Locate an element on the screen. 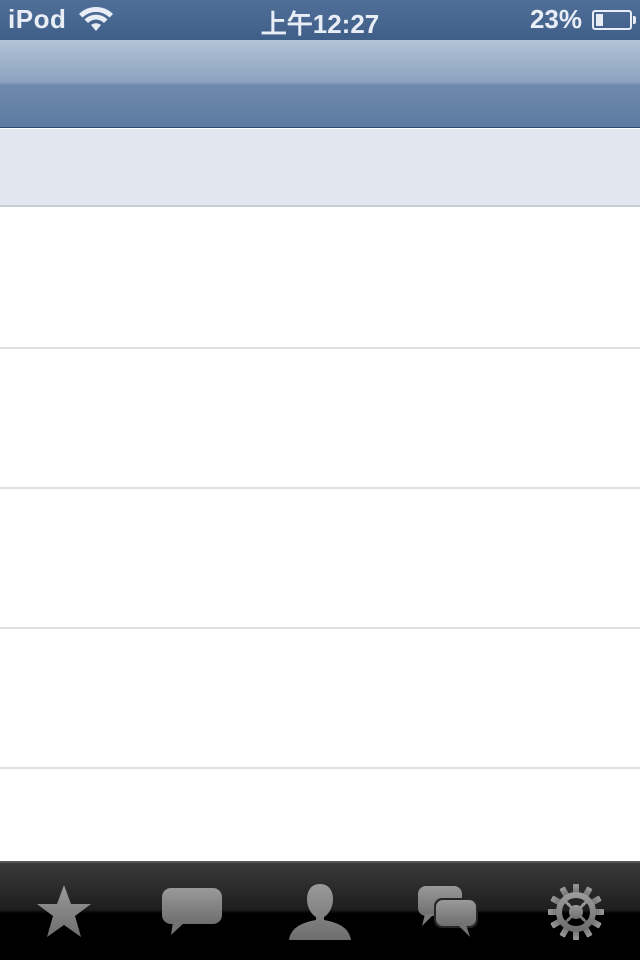  tab-contacts is located at coordinates (320, 911).